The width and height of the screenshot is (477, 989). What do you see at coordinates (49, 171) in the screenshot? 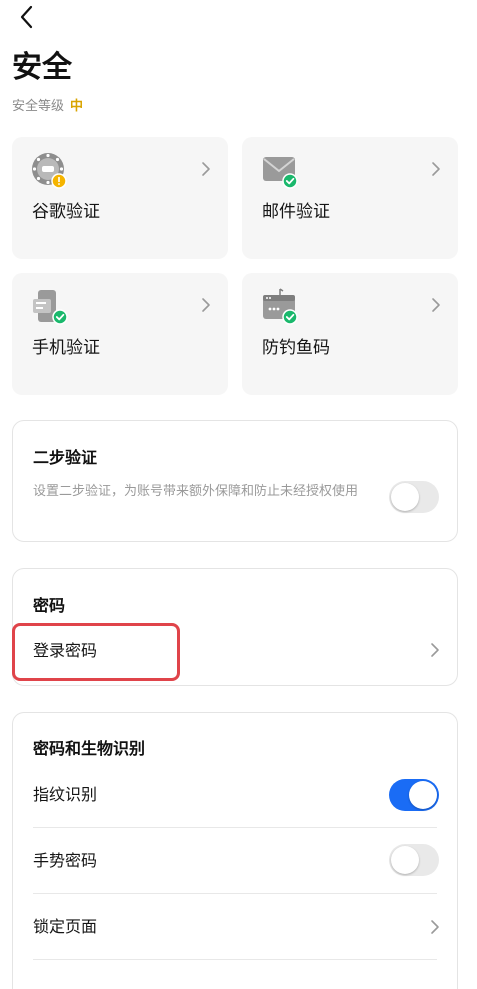
I see `google-authenticator-icon` at bounding box center [49, 171].